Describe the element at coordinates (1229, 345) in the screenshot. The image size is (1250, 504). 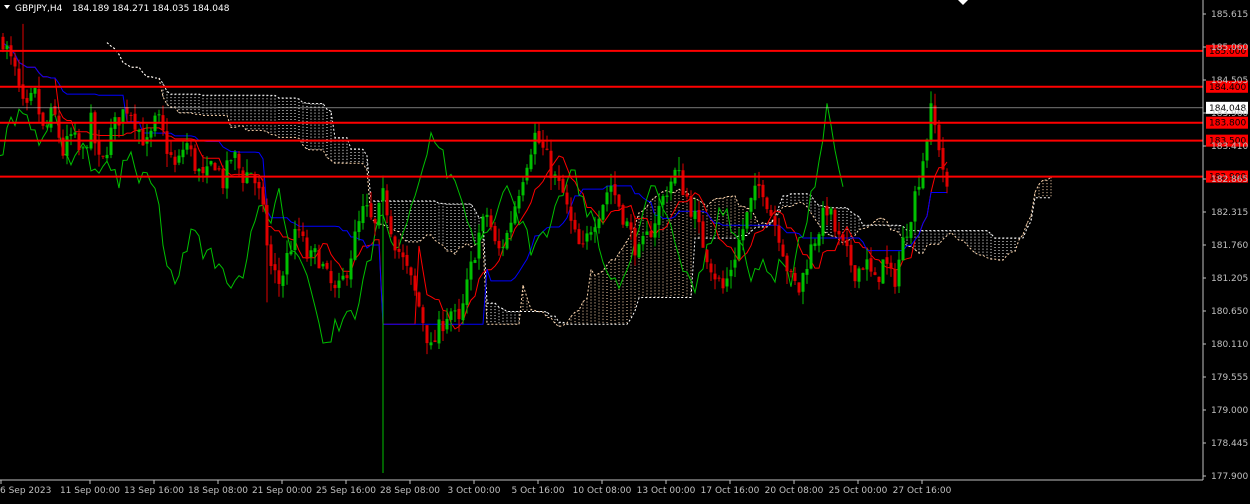
I see `price-tick-label: 180.110` at that location.